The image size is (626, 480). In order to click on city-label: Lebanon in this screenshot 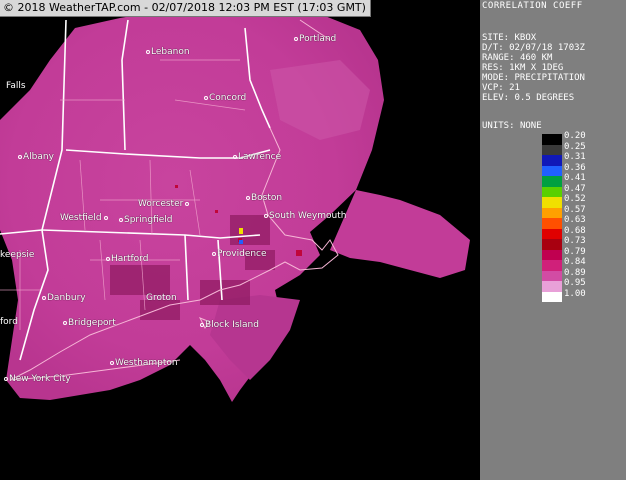, I will do `click(168, 52)`.